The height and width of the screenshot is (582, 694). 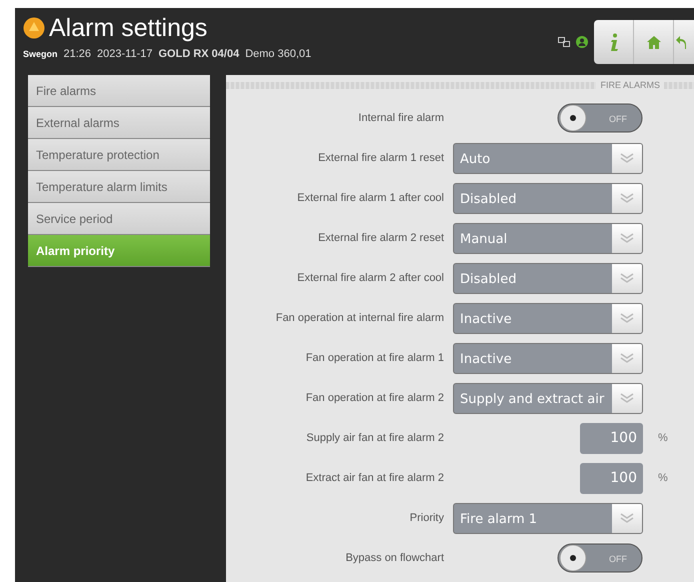 What do you see at coordinates (394, 558) in the screenshot?
I see `setting-label: Bypass on flowchart` at bounding box center [394, 558].